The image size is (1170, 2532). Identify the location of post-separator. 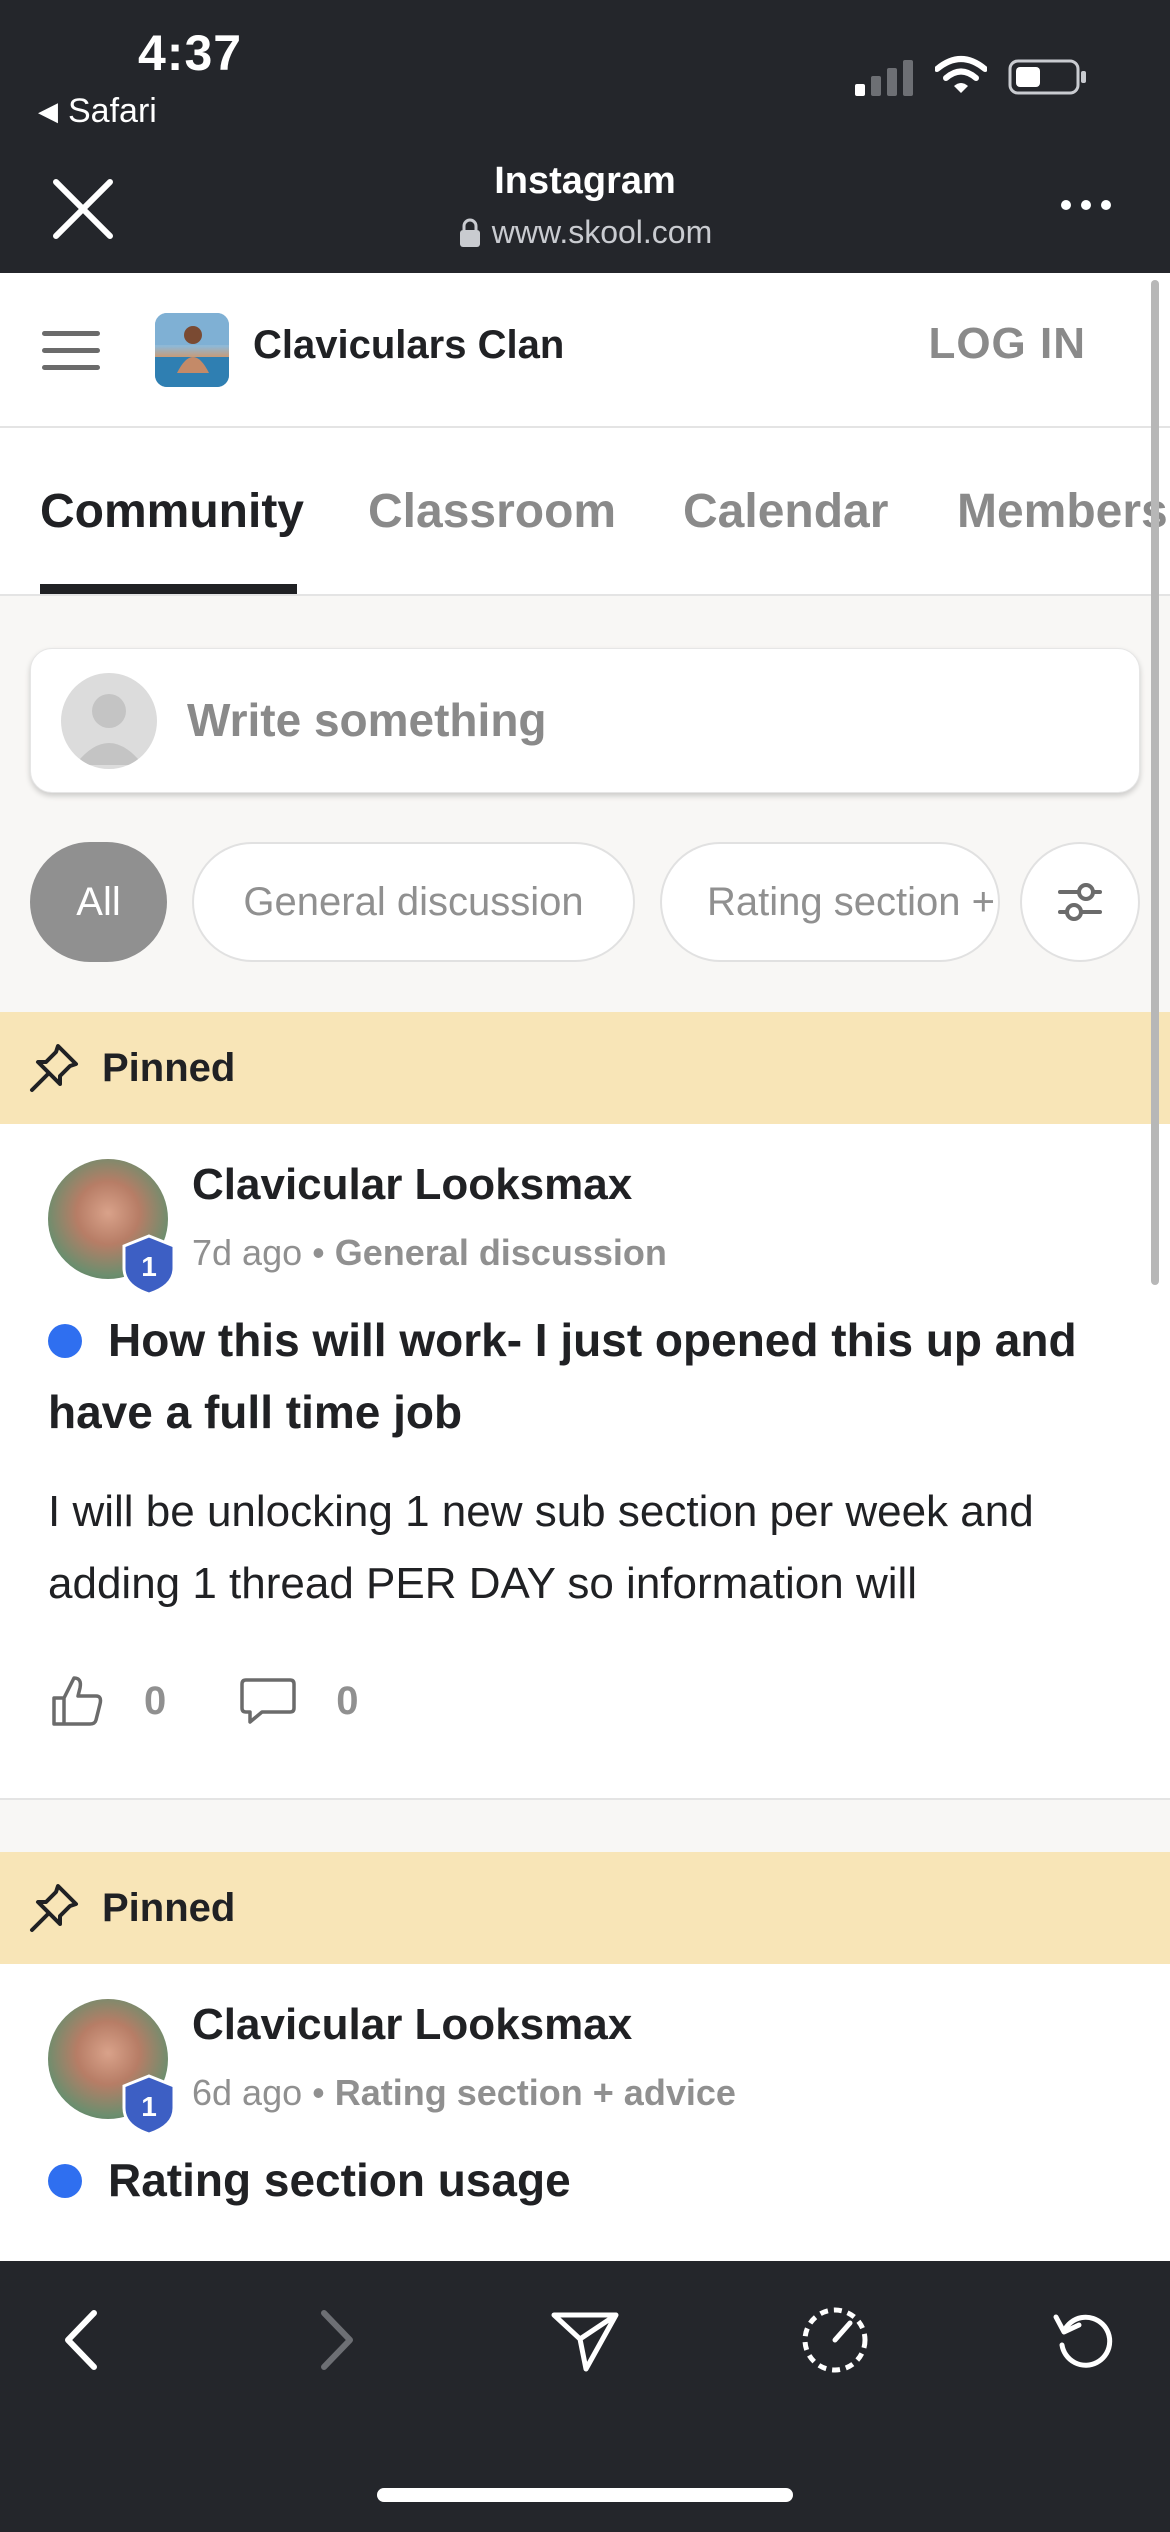
(585, 1824).